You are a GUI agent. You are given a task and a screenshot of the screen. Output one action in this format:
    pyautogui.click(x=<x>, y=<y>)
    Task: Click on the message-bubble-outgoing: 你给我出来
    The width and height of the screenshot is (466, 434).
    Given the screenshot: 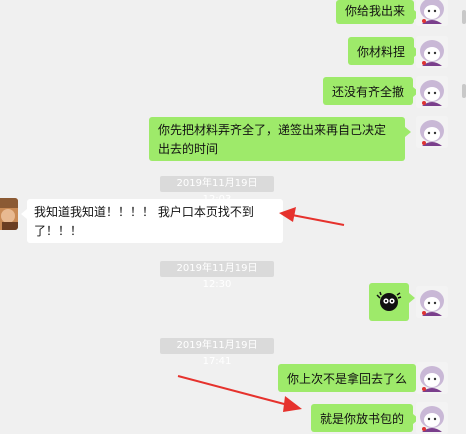 What is the action you would take?
    pyautogui.click(x=378, y=12)
    